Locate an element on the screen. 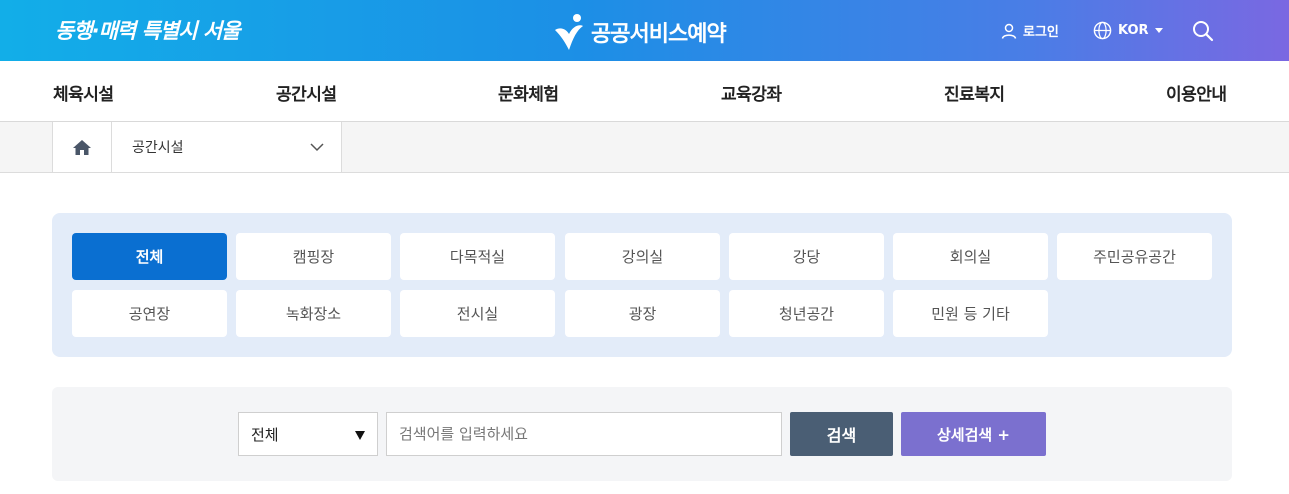  search-icon is located at coordinates (1203, 30).